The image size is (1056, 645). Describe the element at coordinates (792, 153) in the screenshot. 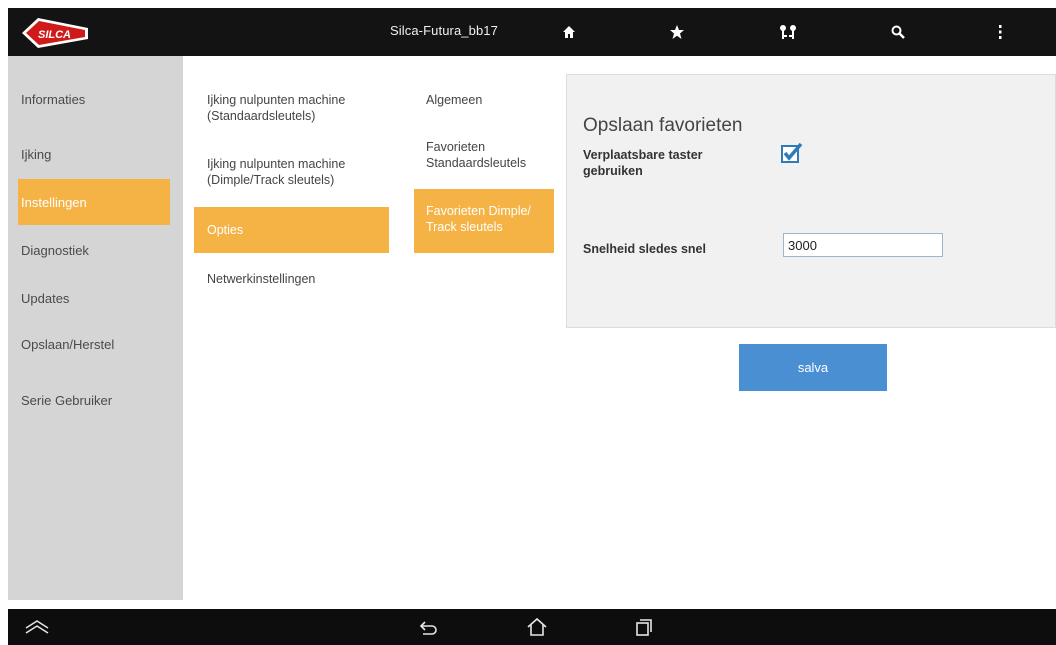

I see `movable-probe-checkbox` at that location.